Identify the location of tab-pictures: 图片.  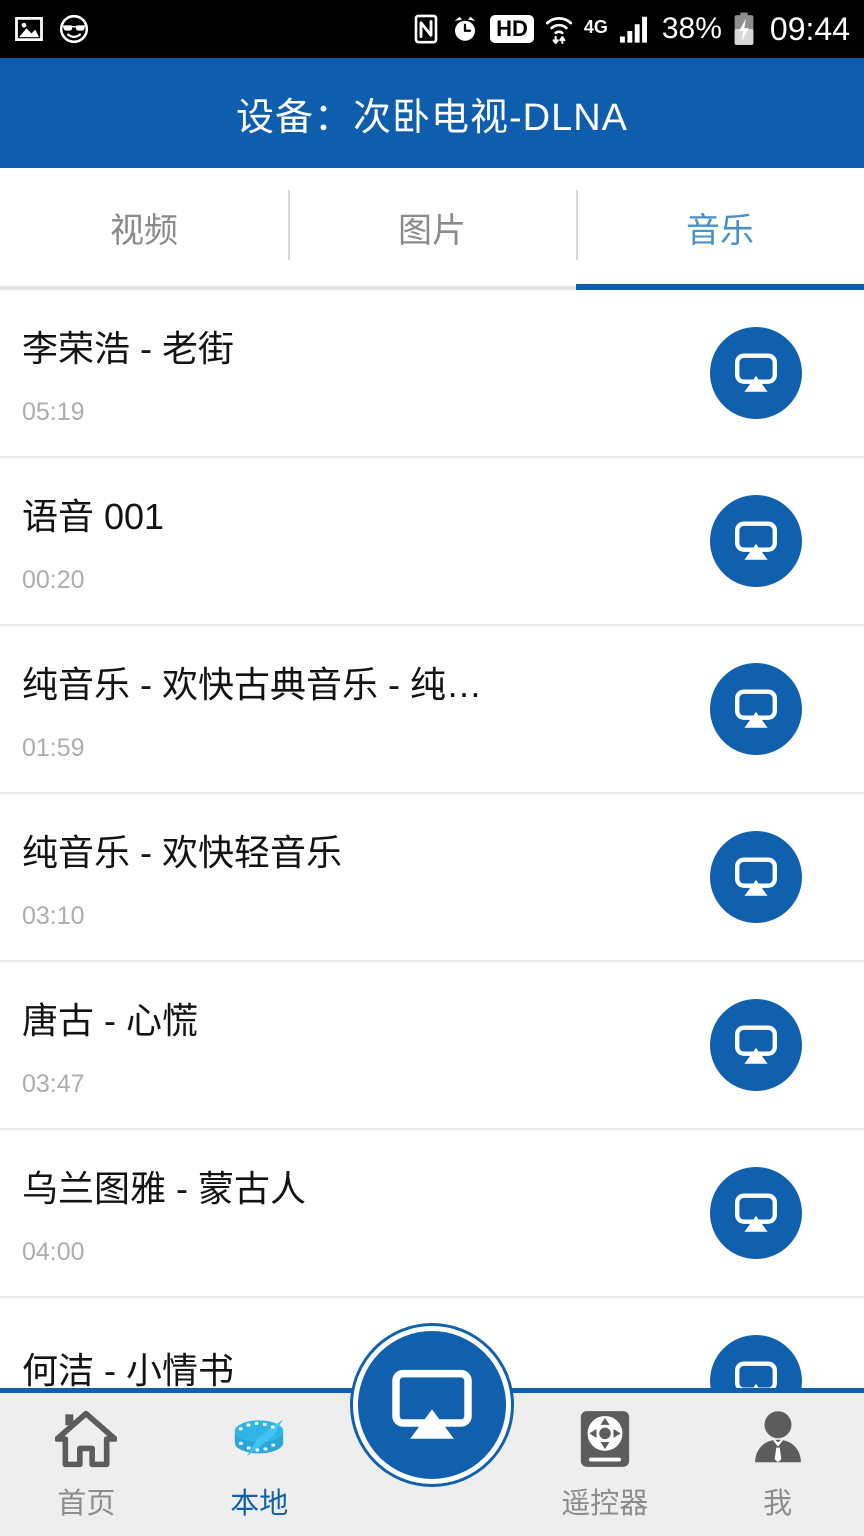
(432, 227).